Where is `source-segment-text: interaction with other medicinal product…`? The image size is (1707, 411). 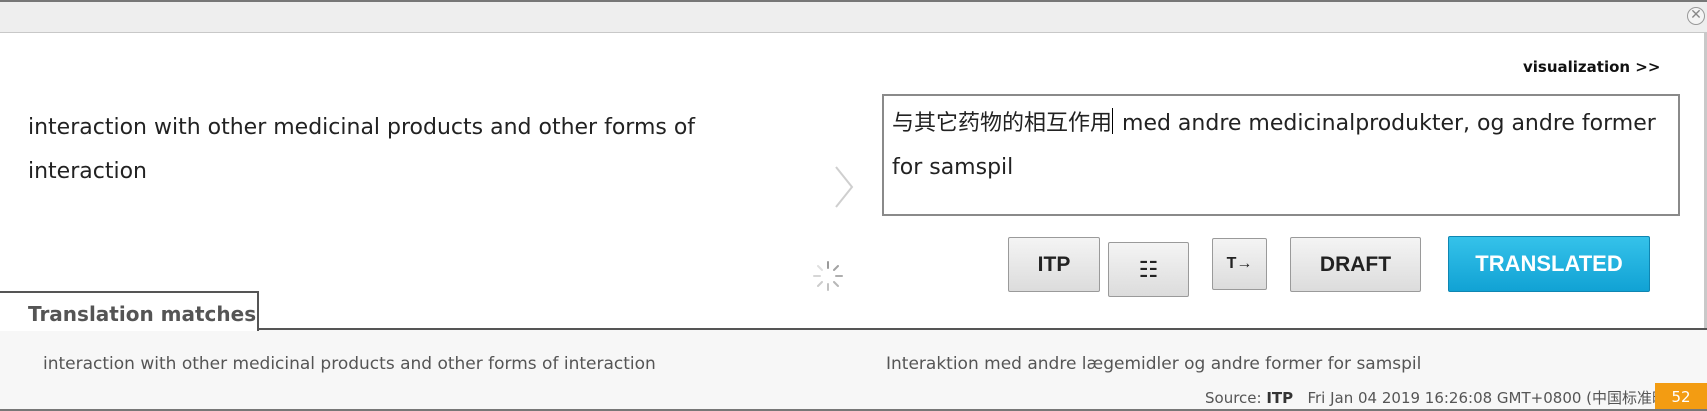
source-segment-text: interaction with other medicinal product… is located at coordinates (362, 149).